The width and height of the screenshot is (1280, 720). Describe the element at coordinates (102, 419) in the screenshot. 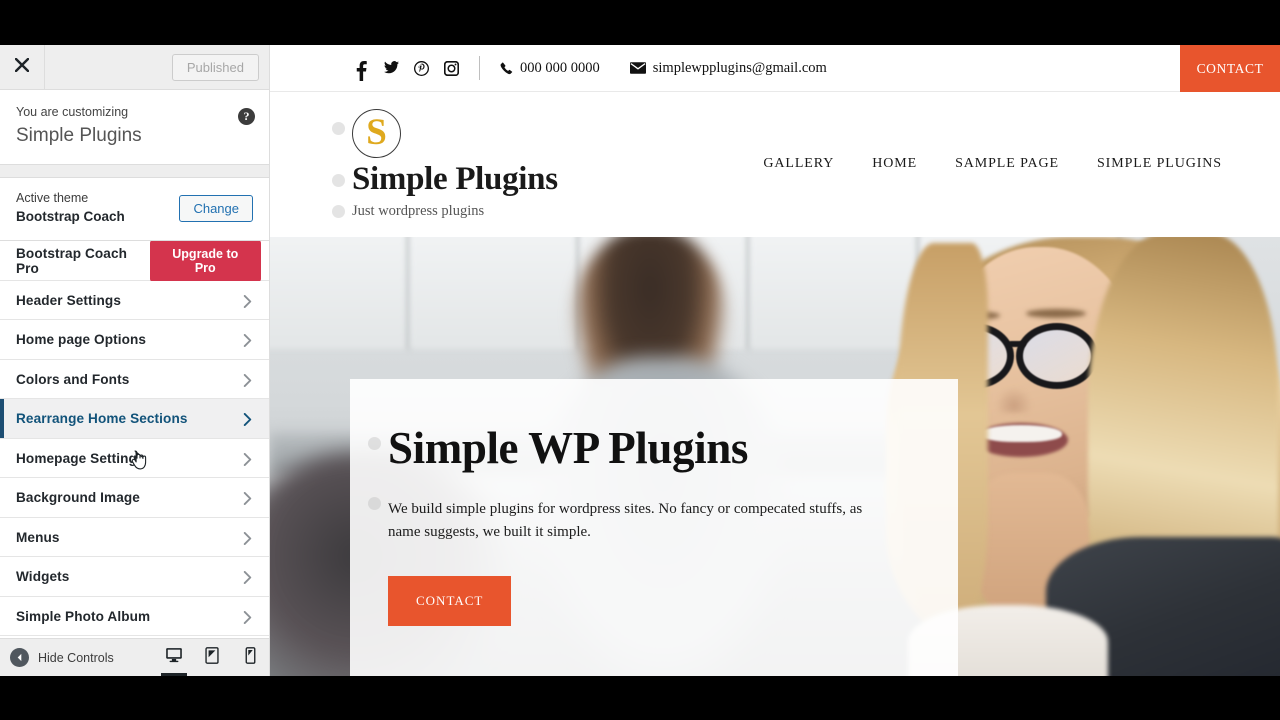

I see `sidebar-item-label: Rearrange Home Sections` at that location.